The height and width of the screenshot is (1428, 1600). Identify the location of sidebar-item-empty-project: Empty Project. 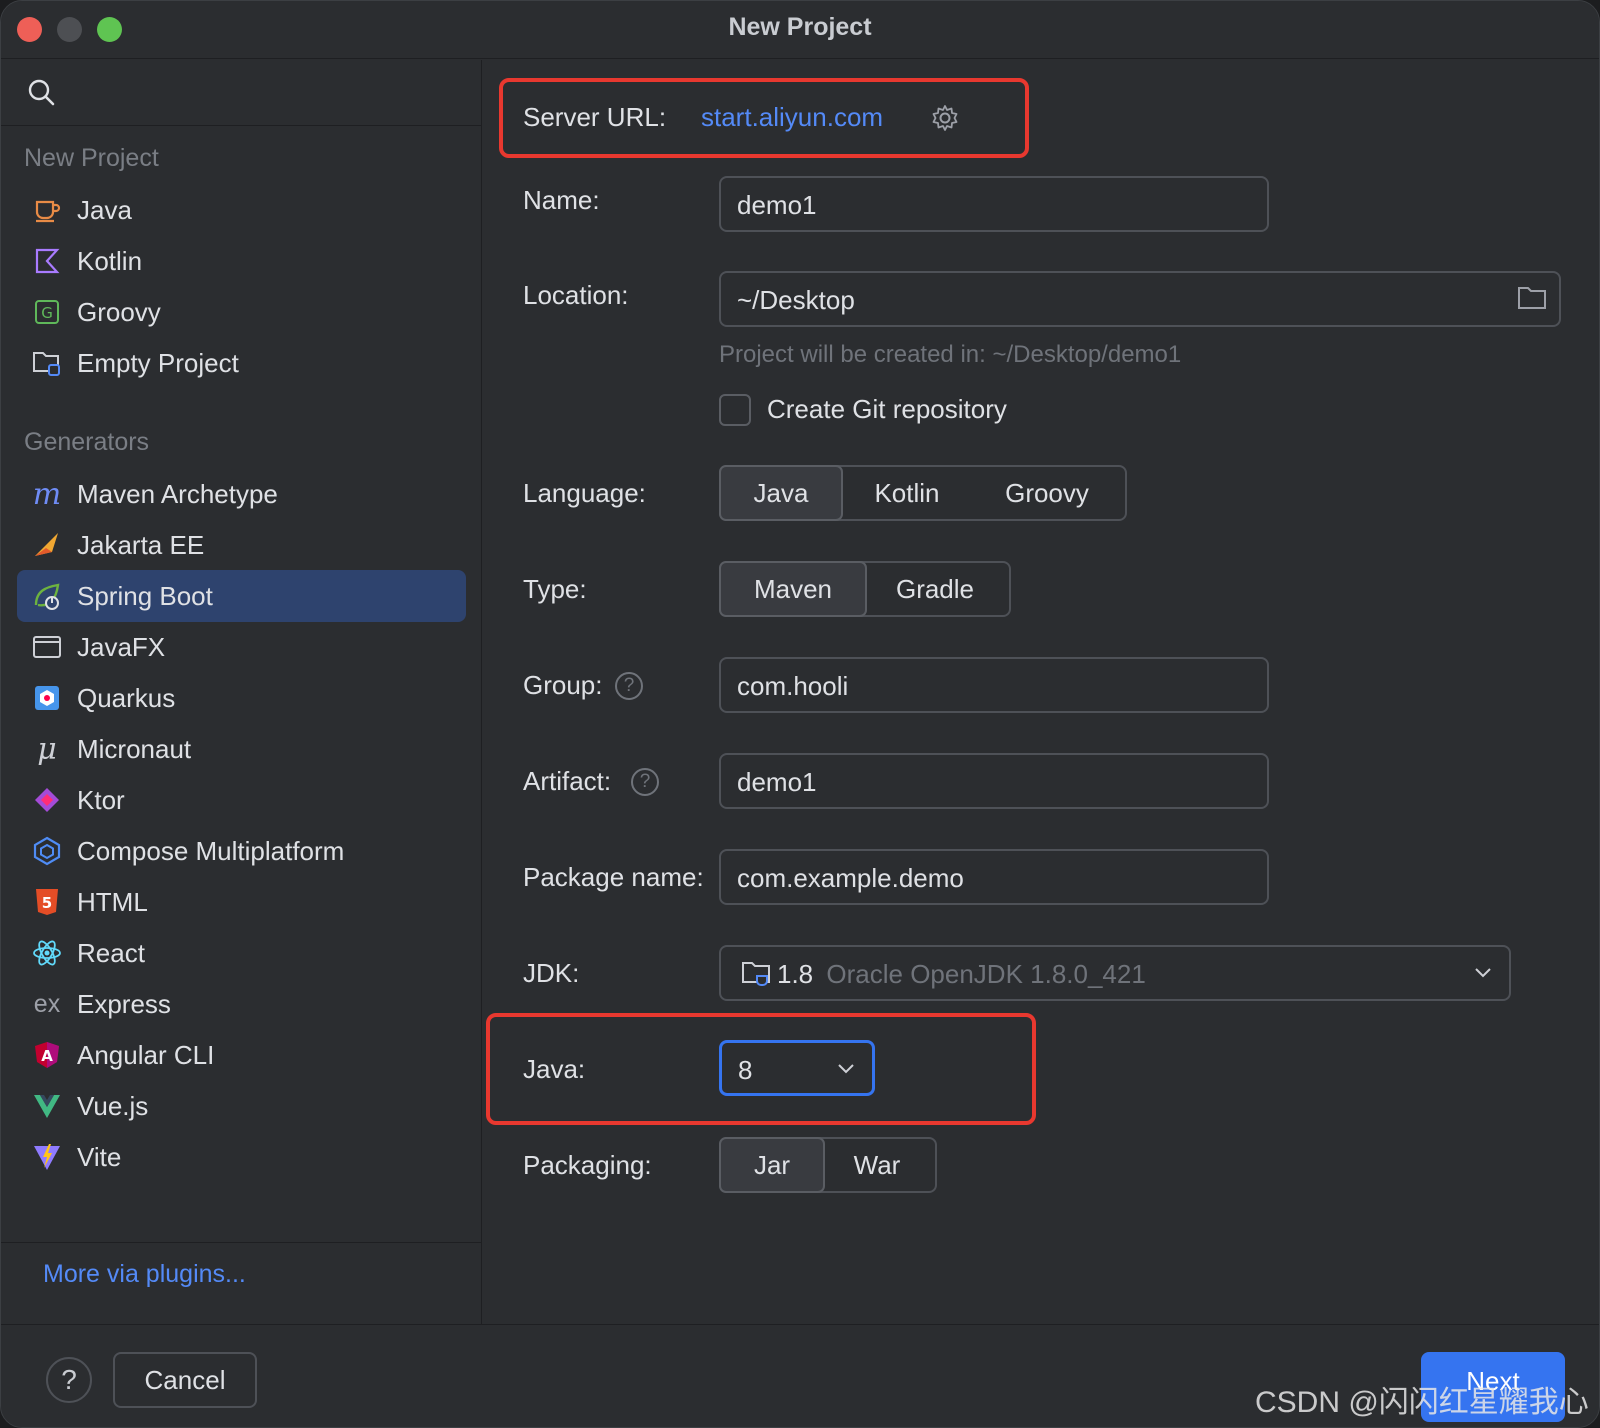
(241, 363).